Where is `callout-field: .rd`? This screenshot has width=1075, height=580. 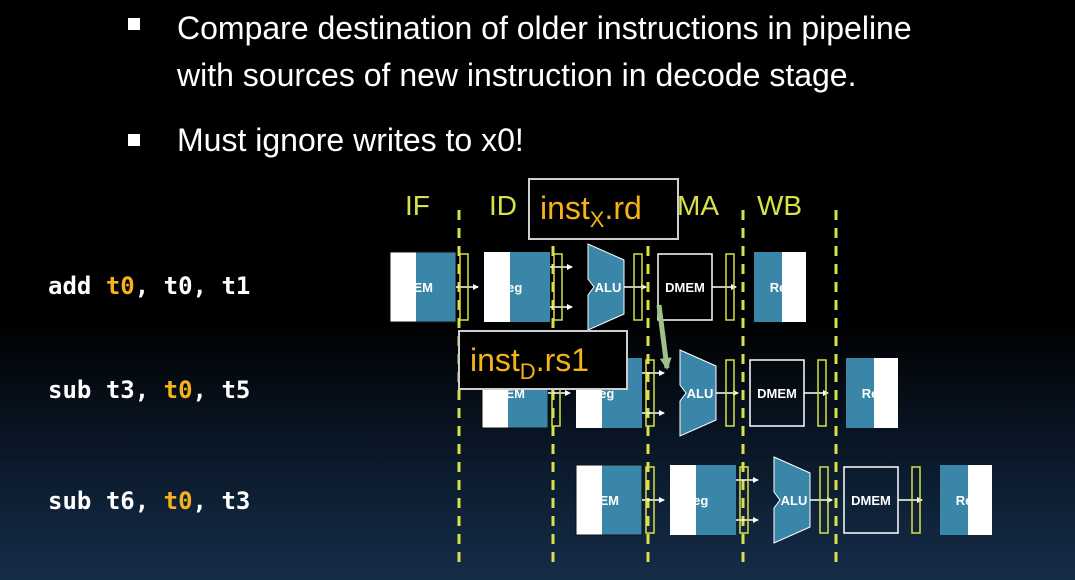
callout-field: .rd is located at coordinates (623, 208).